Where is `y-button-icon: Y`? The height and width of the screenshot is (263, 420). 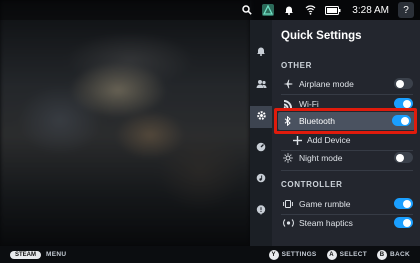 y-button-icon: Y is located at coordinates (273, 254).